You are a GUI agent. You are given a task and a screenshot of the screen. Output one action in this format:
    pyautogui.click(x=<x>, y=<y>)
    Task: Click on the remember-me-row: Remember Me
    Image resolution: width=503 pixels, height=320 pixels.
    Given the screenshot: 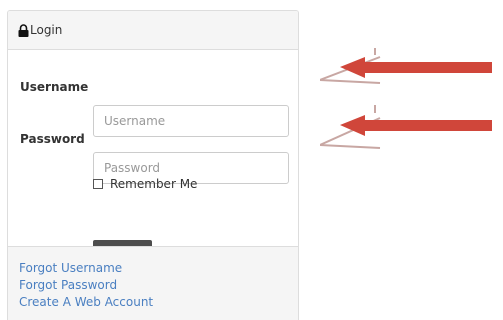 What is the action you would take?
    pyautogui.click(x=145, y=184)
    